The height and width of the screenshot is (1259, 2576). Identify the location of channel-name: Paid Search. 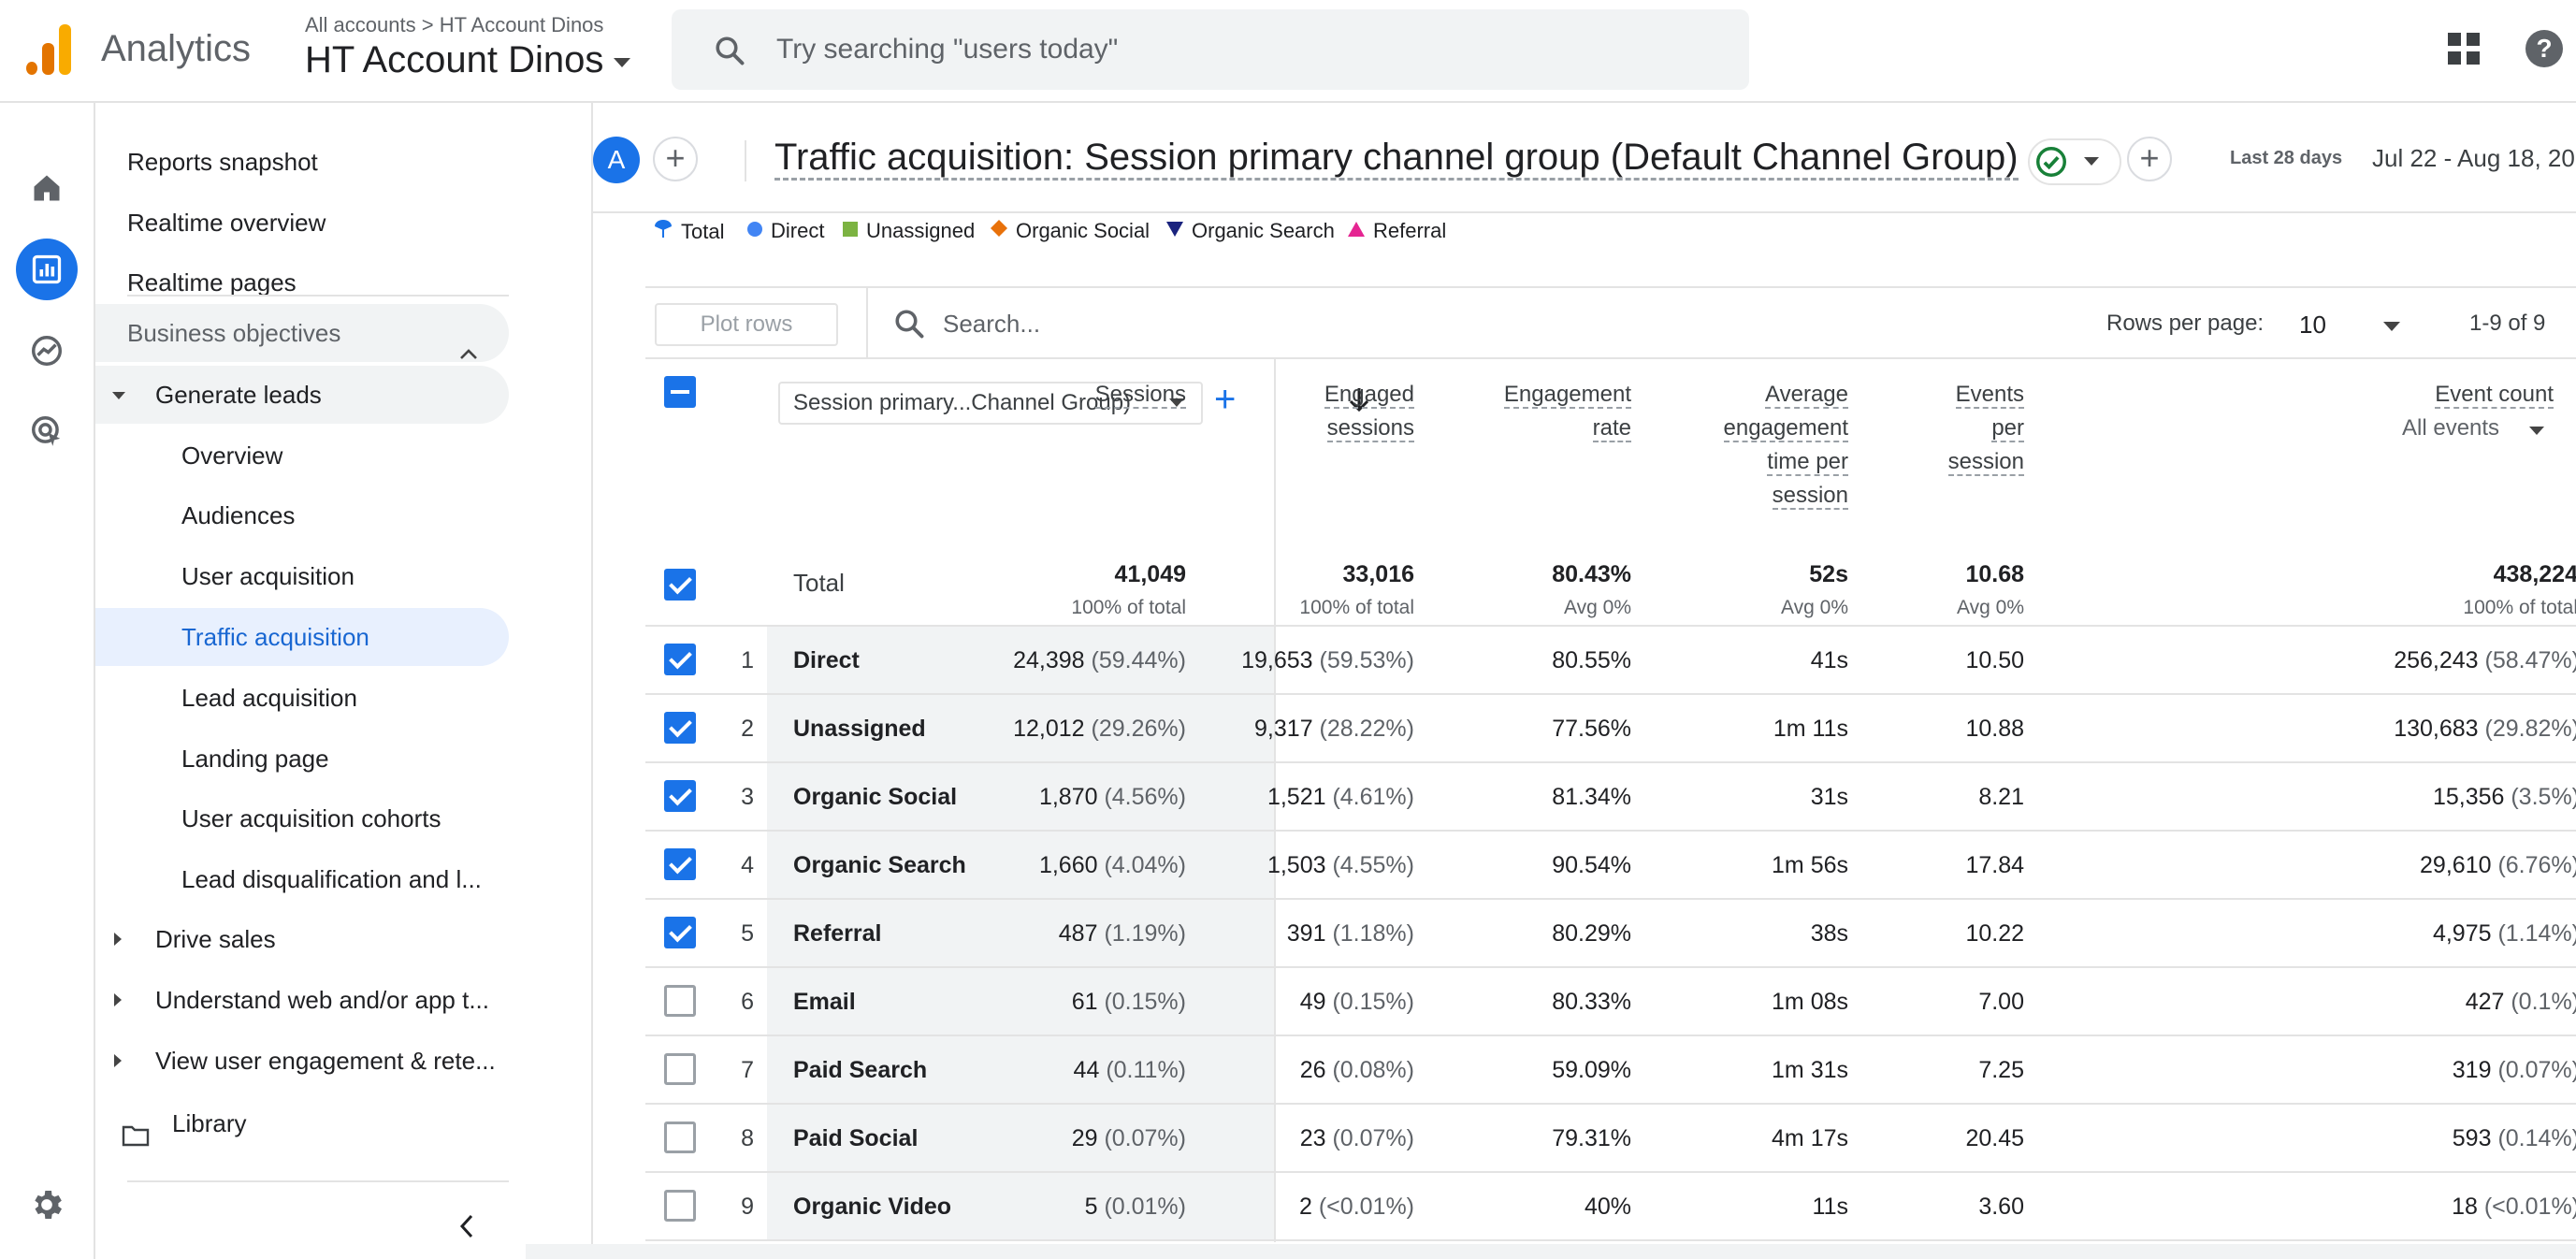
(860, 1070).